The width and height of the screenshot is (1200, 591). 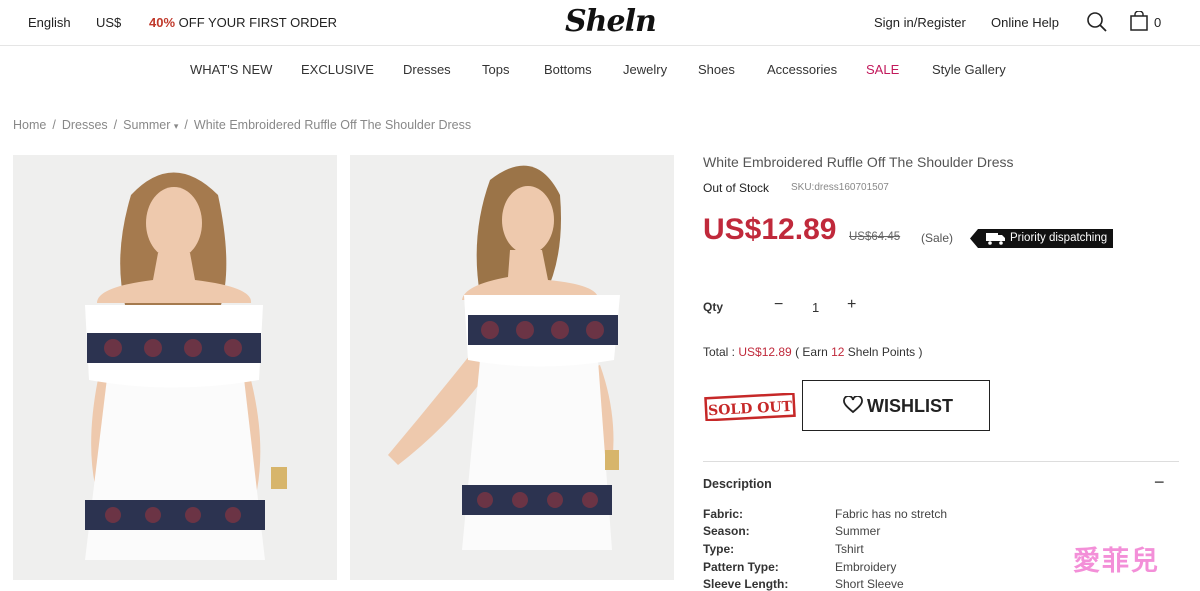 I want to click on online-help-link: Online Help, so click(x=1025, y=22).